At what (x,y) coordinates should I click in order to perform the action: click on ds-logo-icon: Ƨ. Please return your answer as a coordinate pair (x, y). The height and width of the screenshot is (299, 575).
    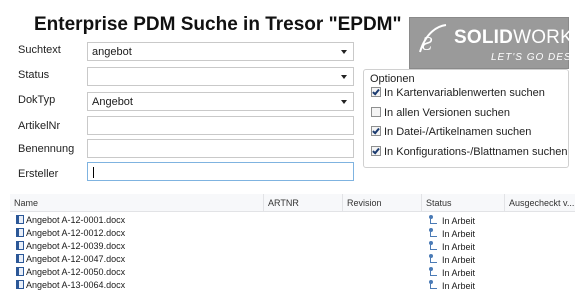
    Looking at the image, I should click on (433, 39).